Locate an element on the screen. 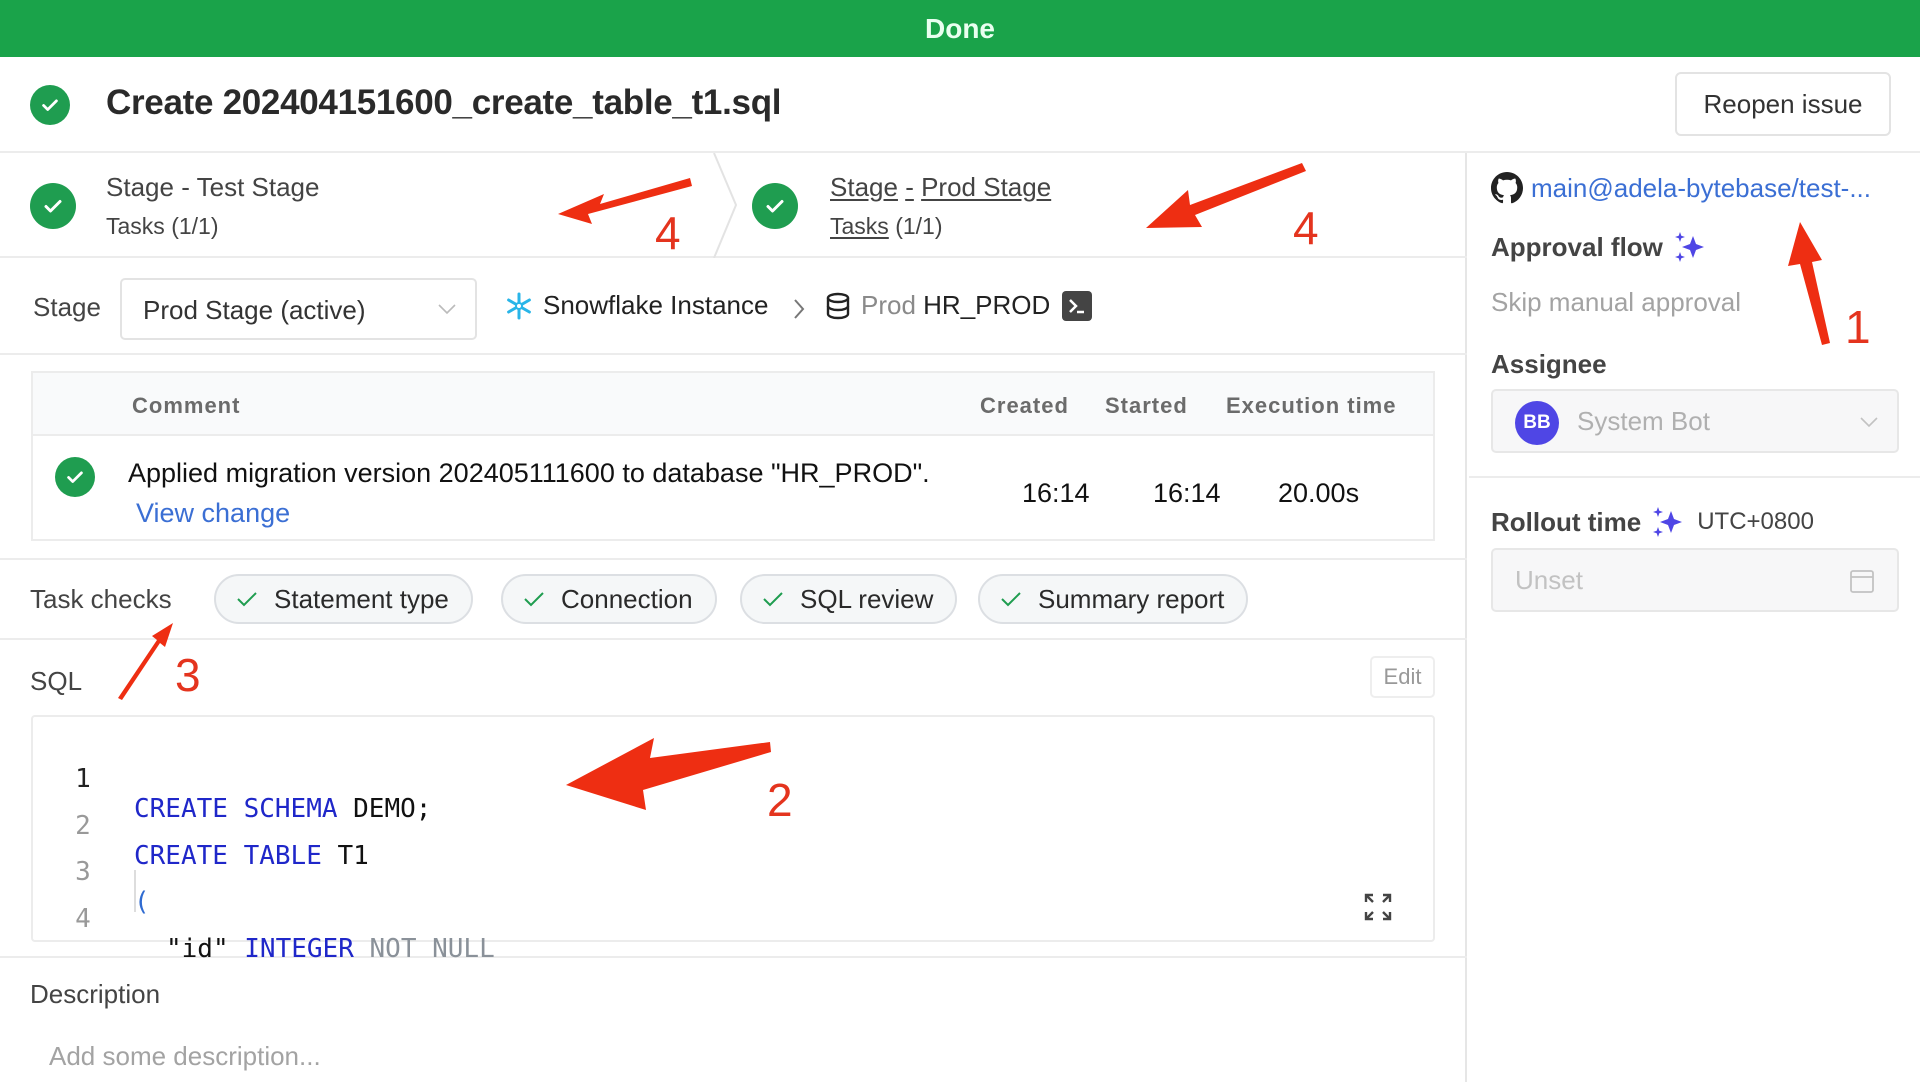 The image size is (1920, 1082). annotation-number: 3 is located at coordinates (188, 675).